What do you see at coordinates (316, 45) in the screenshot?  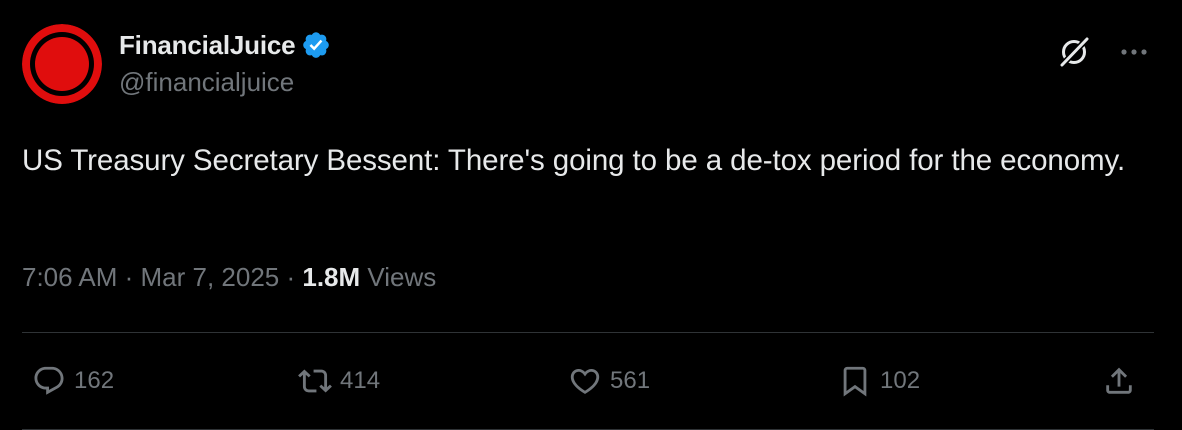 I see `verified-badge-icon` at bounding box center [316, 45].